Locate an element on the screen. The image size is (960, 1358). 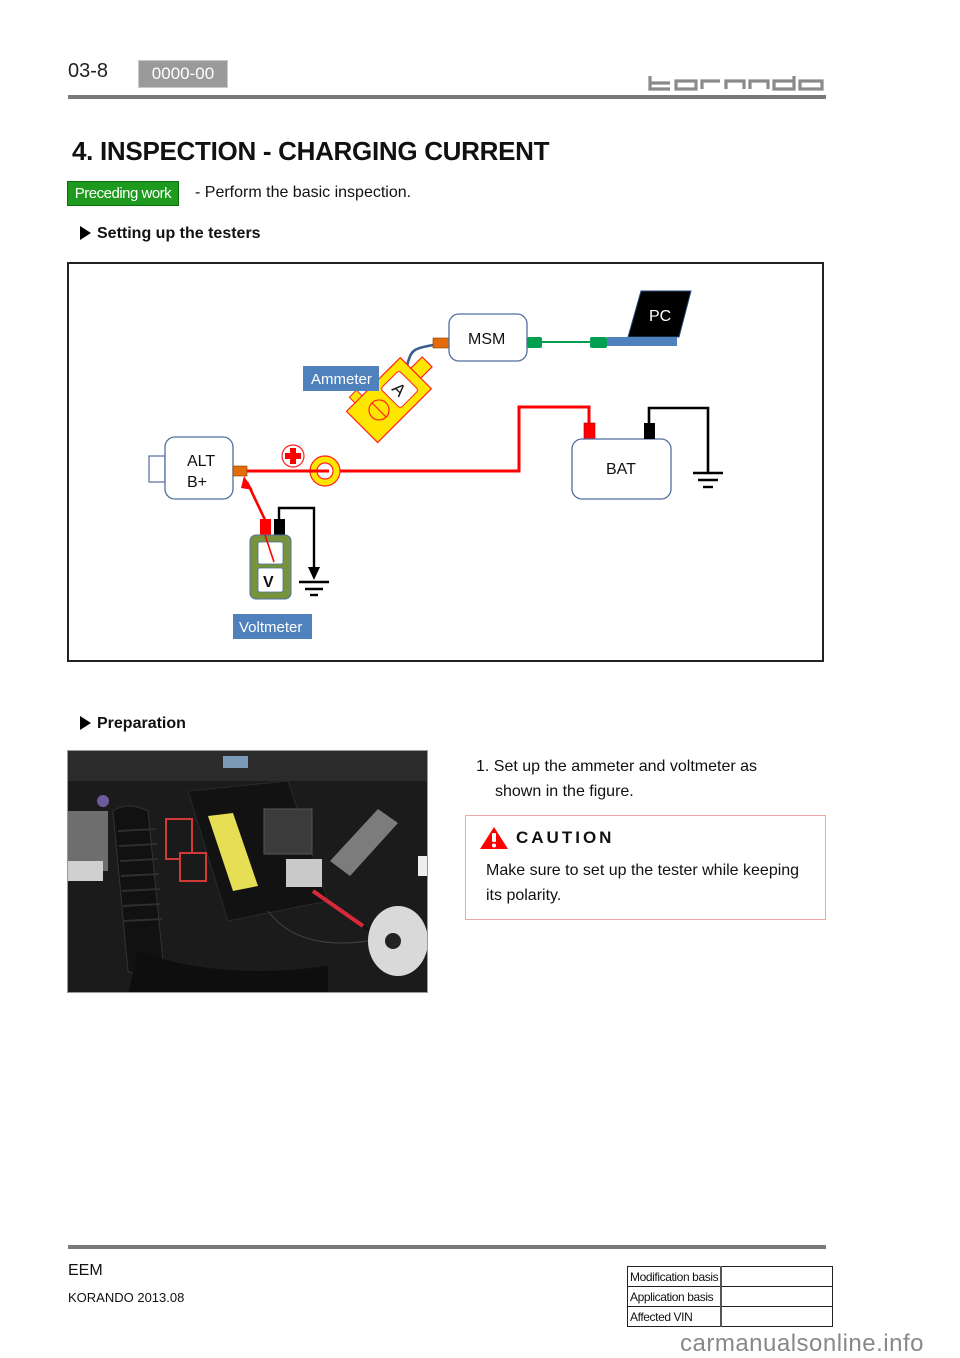
voltmeter-probe-tip-icon is located at coordinates (247, 483).